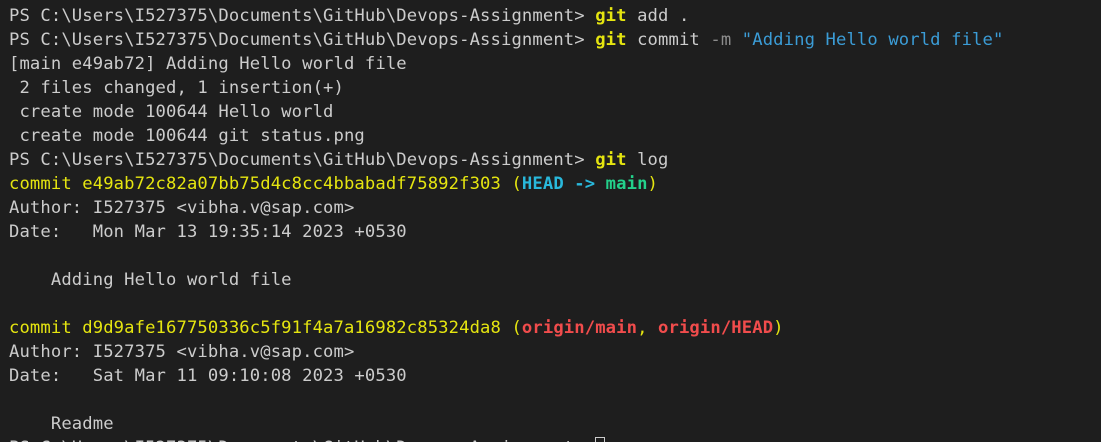 The height and width of the screenshot is (442, 1101). What do you see at coordinates (171, 112) in the screenshot?
I see `create-mode-line-1: create mode 100644 Hello world` at bounding box center [171, 112].